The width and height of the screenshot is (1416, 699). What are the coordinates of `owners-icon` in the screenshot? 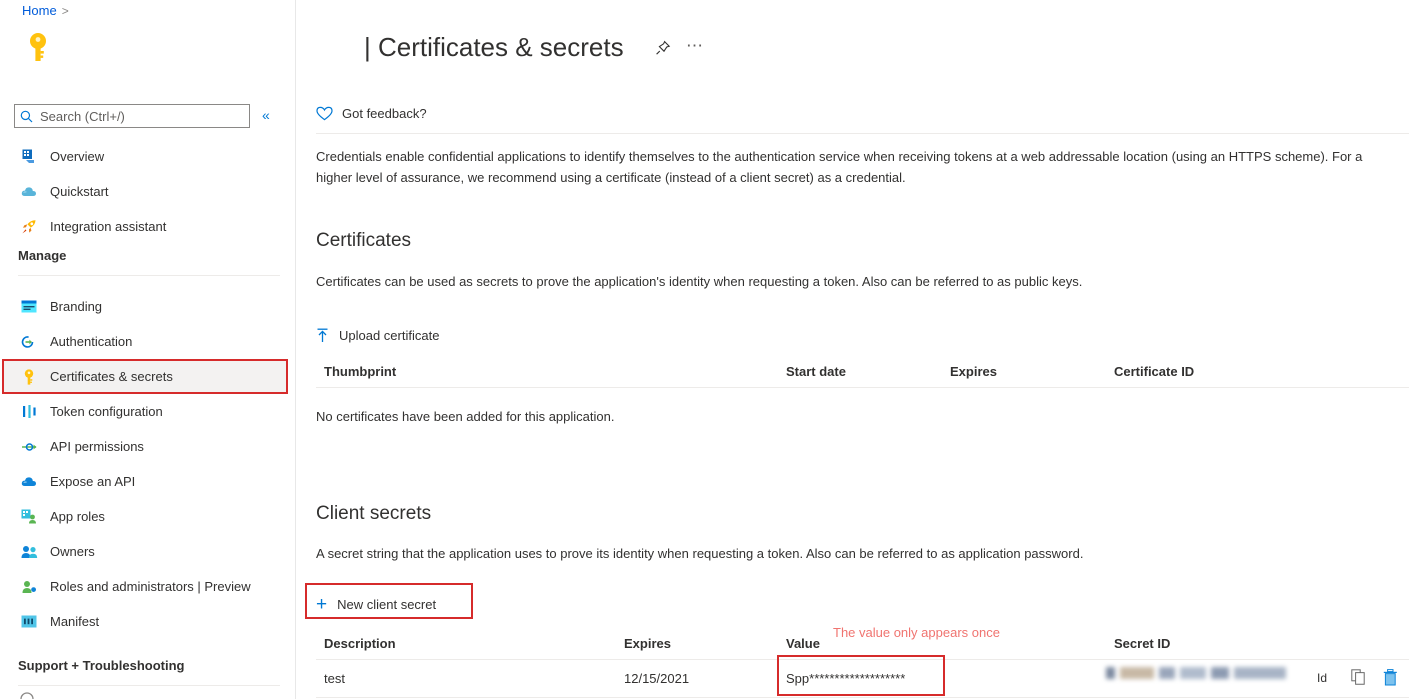 It's located at (29, 552).